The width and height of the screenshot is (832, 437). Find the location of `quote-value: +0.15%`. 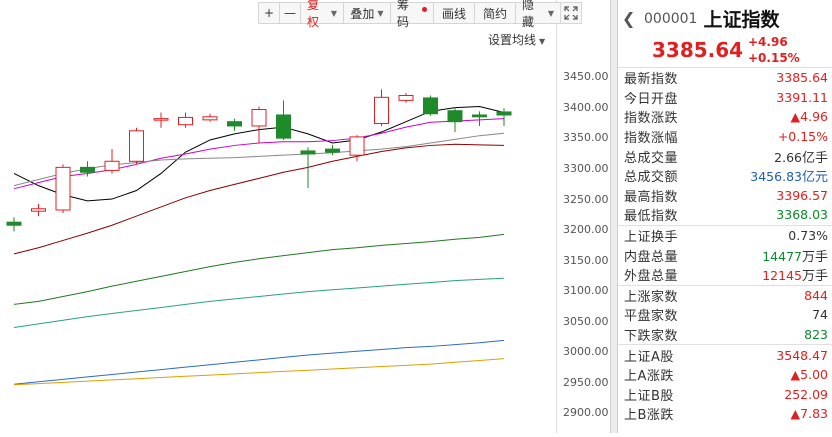

quote-value: +0.15% is located at coordinates (802, 137).